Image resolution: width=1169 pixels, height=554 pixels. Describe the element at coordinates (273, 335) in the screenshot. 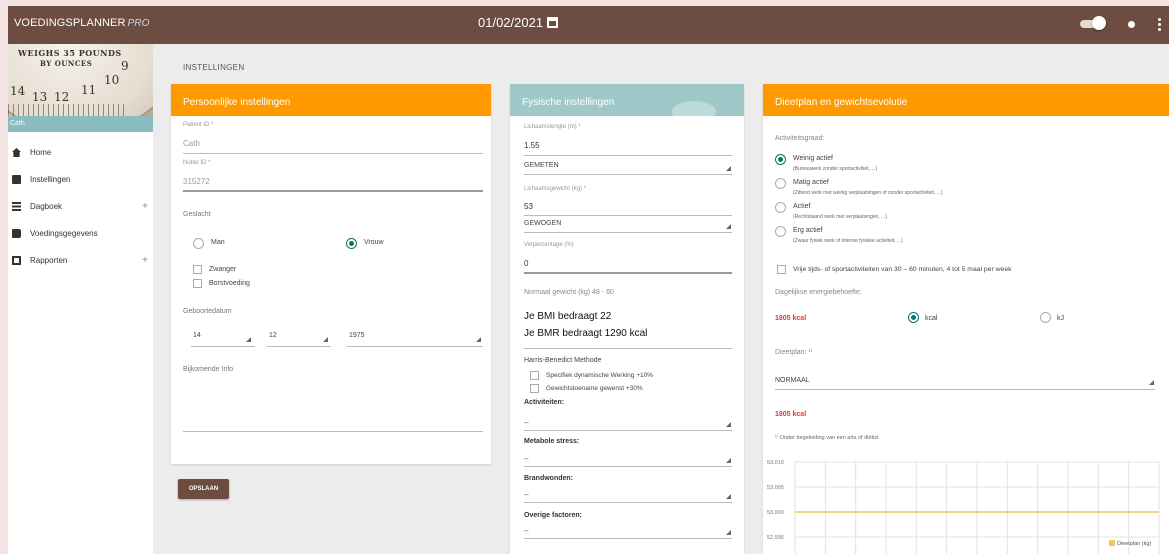

I see `birth-month-select: 12` at that location.